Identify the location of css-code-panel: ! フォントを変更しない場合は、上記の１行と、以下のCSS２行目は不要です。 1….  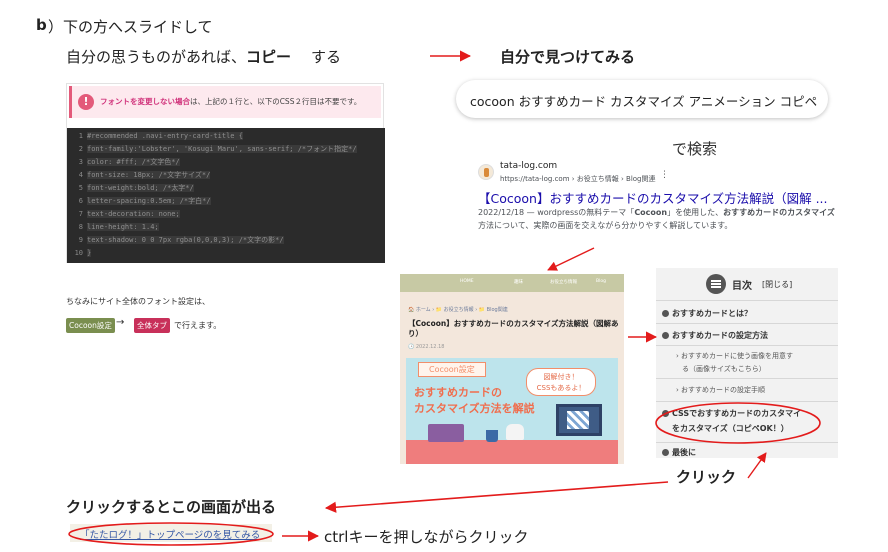
(225, 173).